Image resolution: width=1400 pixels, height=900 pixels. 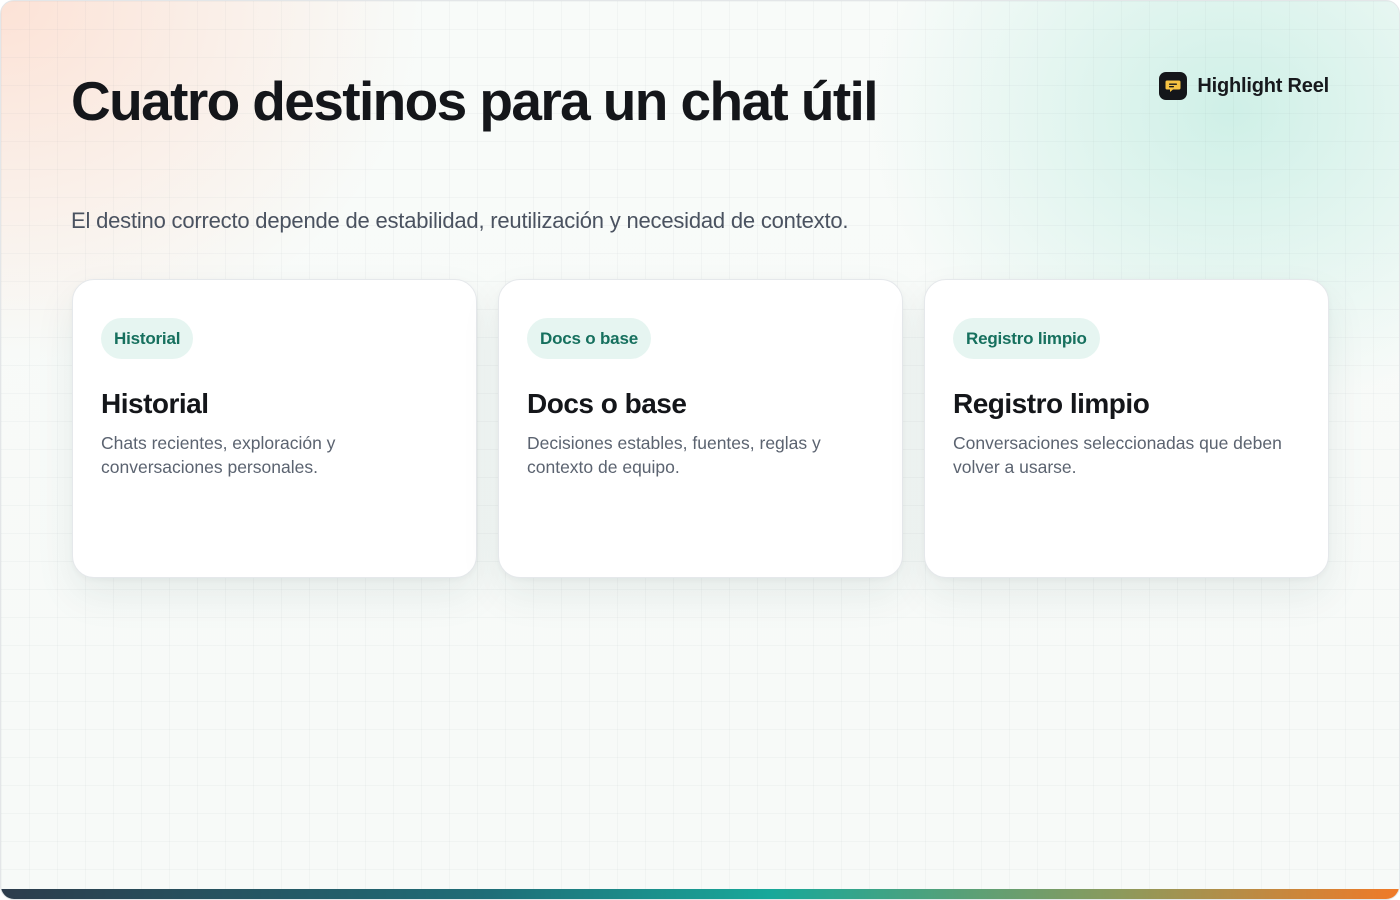 What do you see at coordinates (1173, 86) in the screenshot?
I see `chat-bubble-icon` at bounding box center [1173, 86].